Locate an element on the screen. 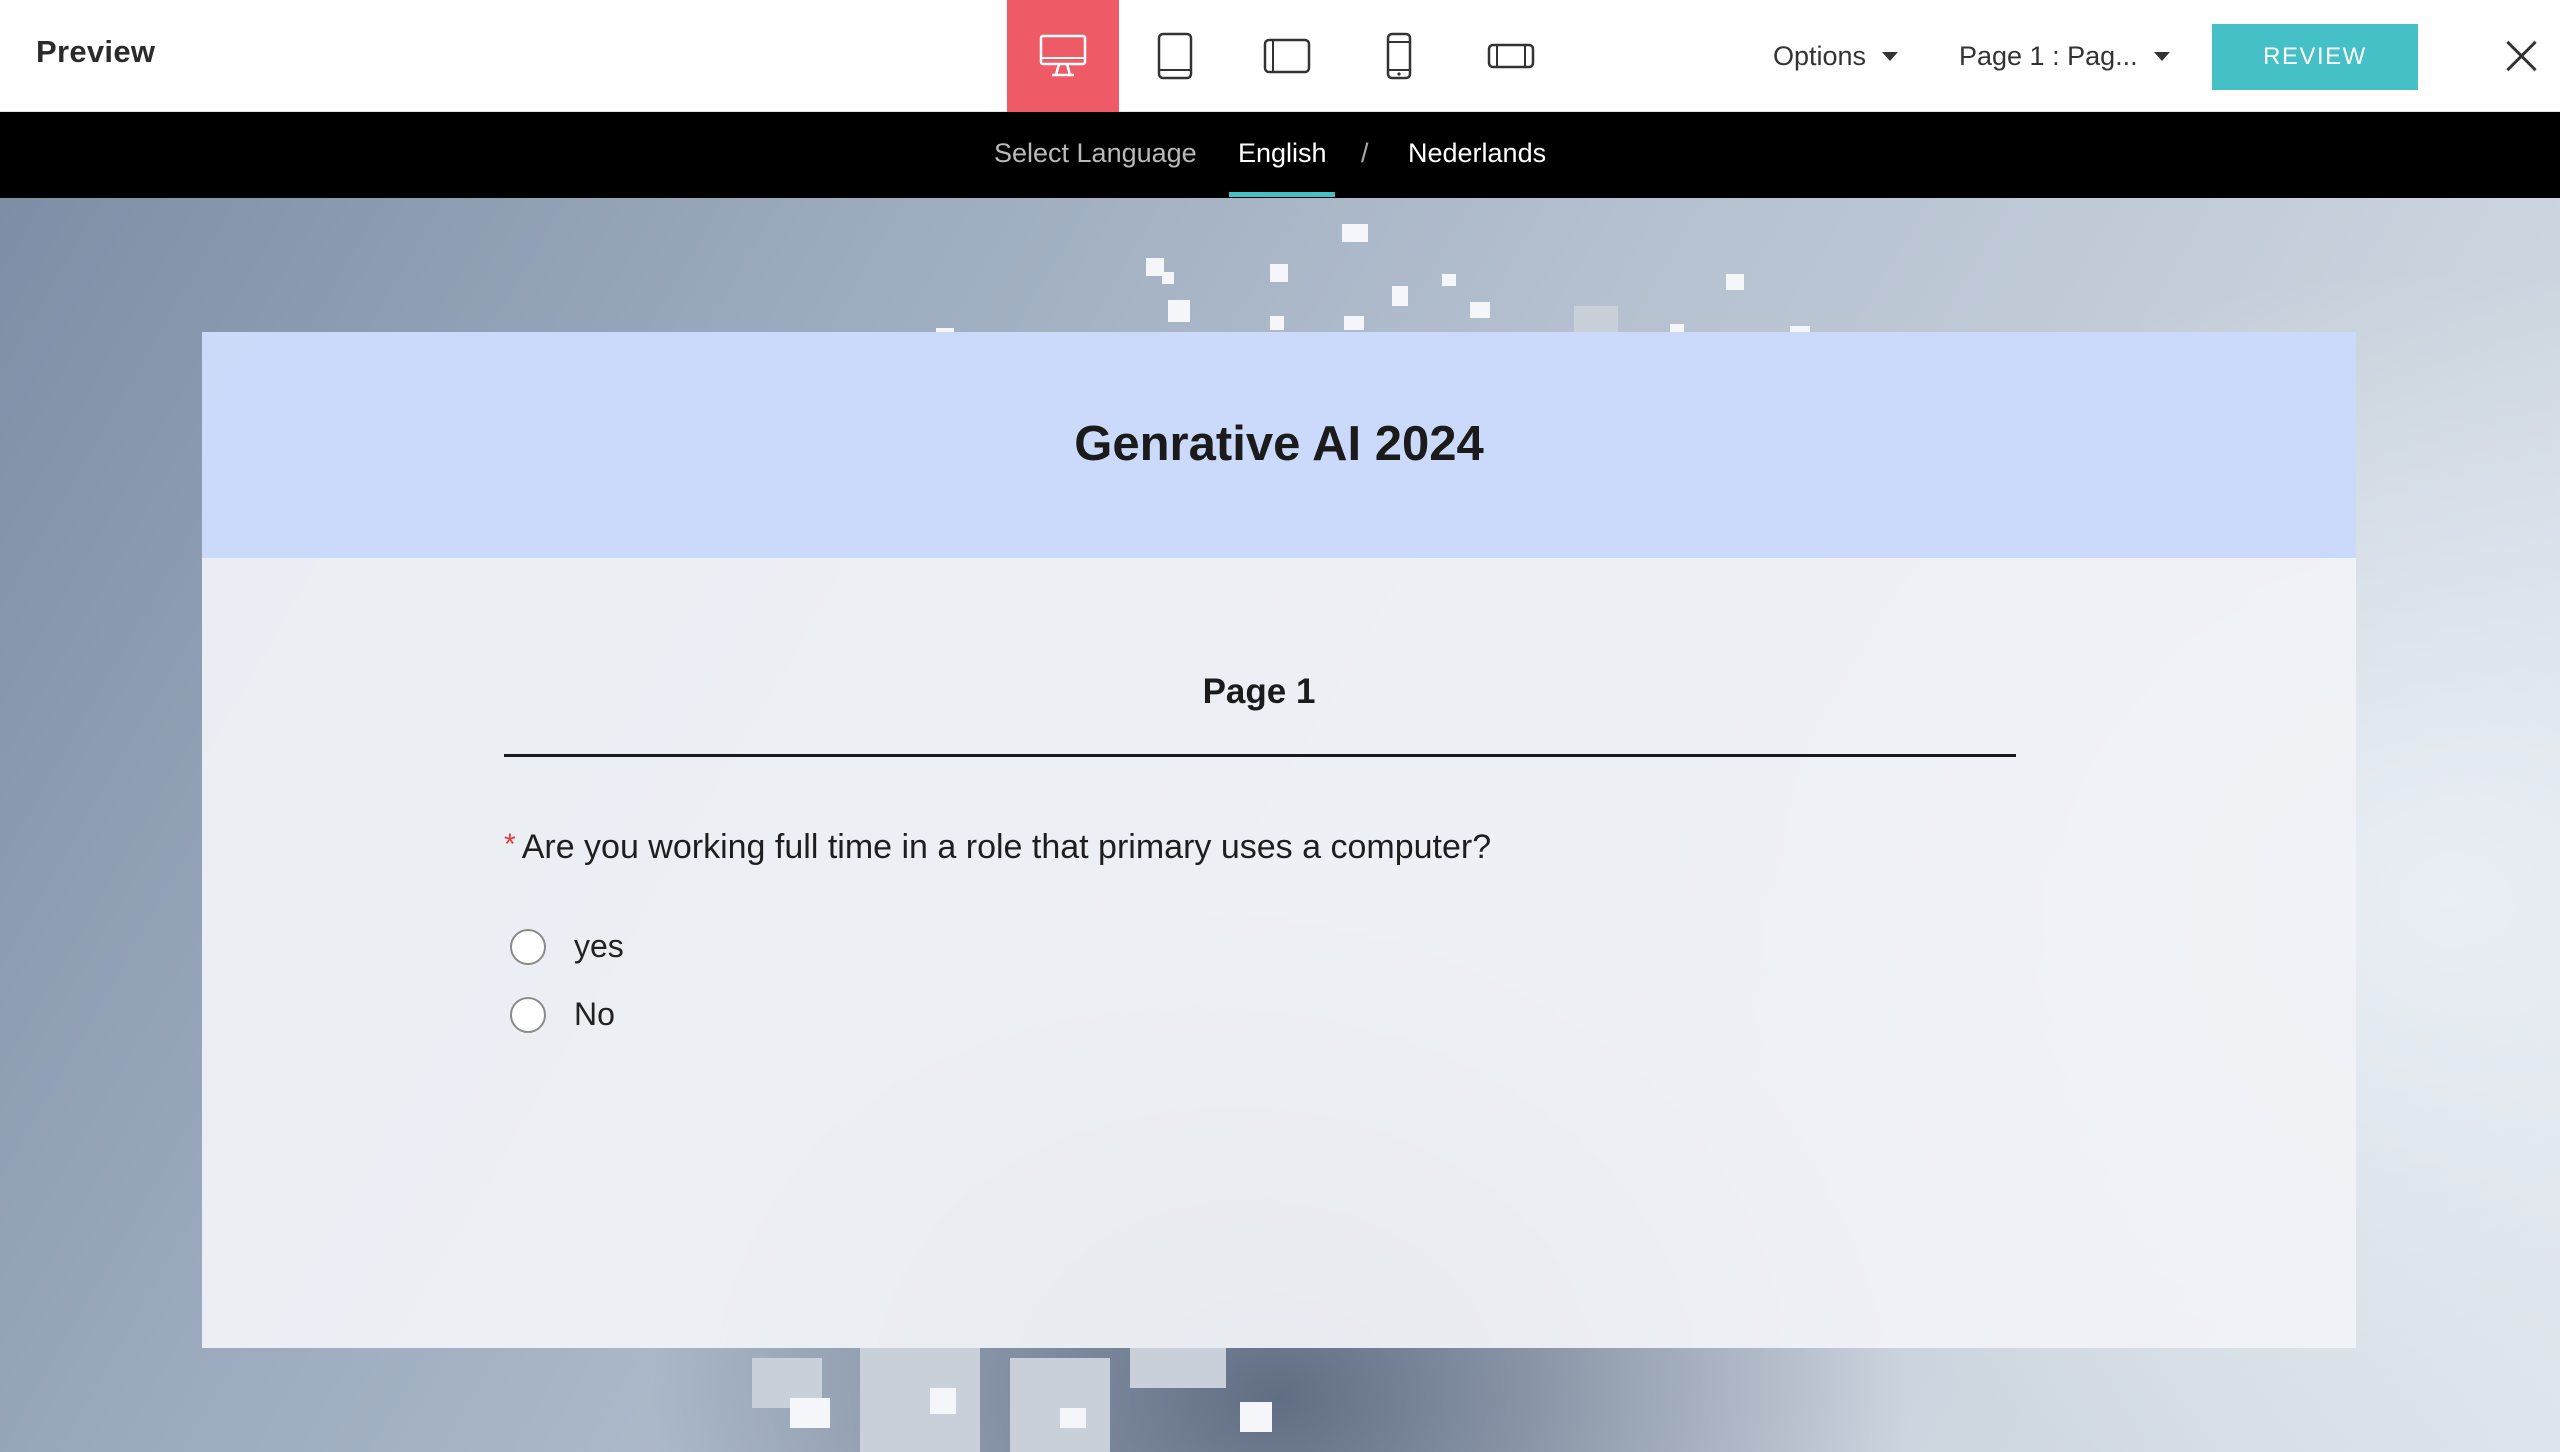  form-title: Genrative AI 2024 is located at coordinates (1279, 444).